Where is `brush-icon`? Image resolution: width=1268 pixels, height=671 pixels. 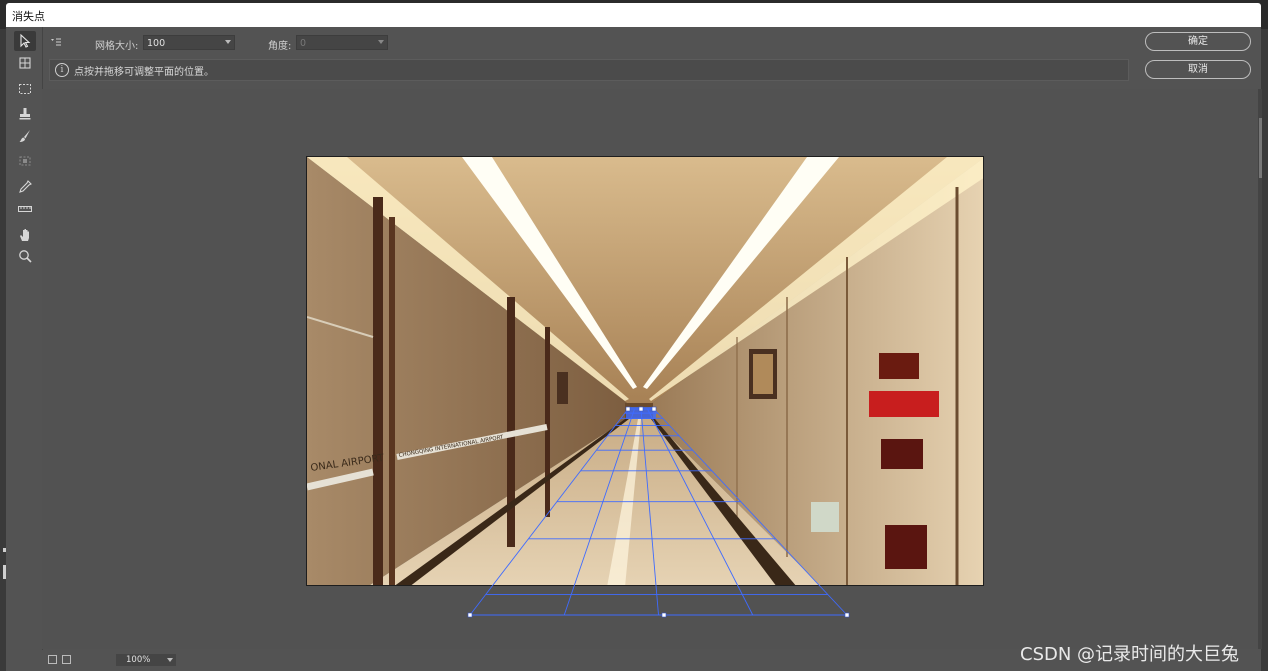 brush-icon is located at coordinates (25, 136).